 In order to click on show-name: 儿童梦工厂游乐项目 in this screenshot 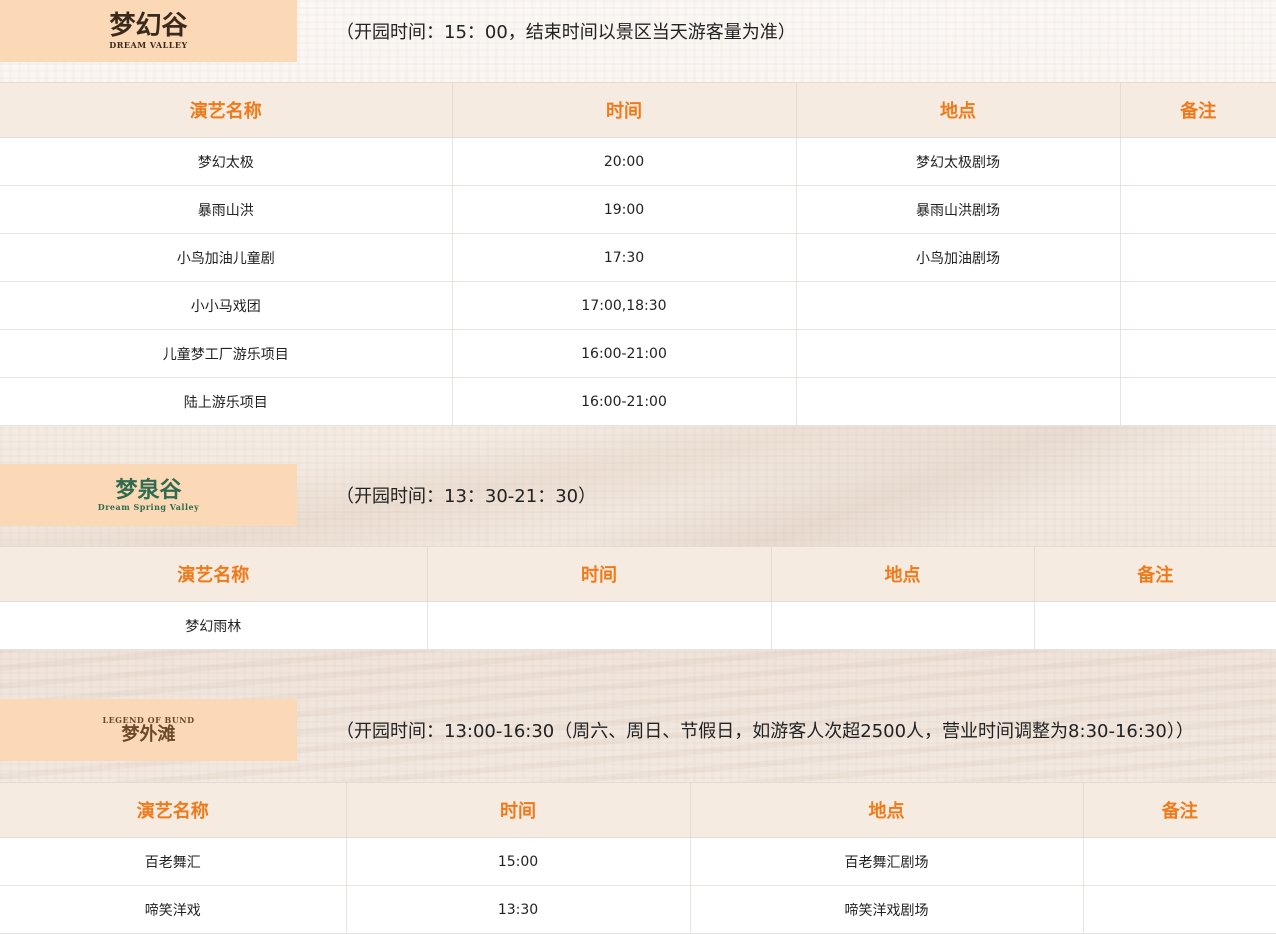, I will do `click(226, 353)`.